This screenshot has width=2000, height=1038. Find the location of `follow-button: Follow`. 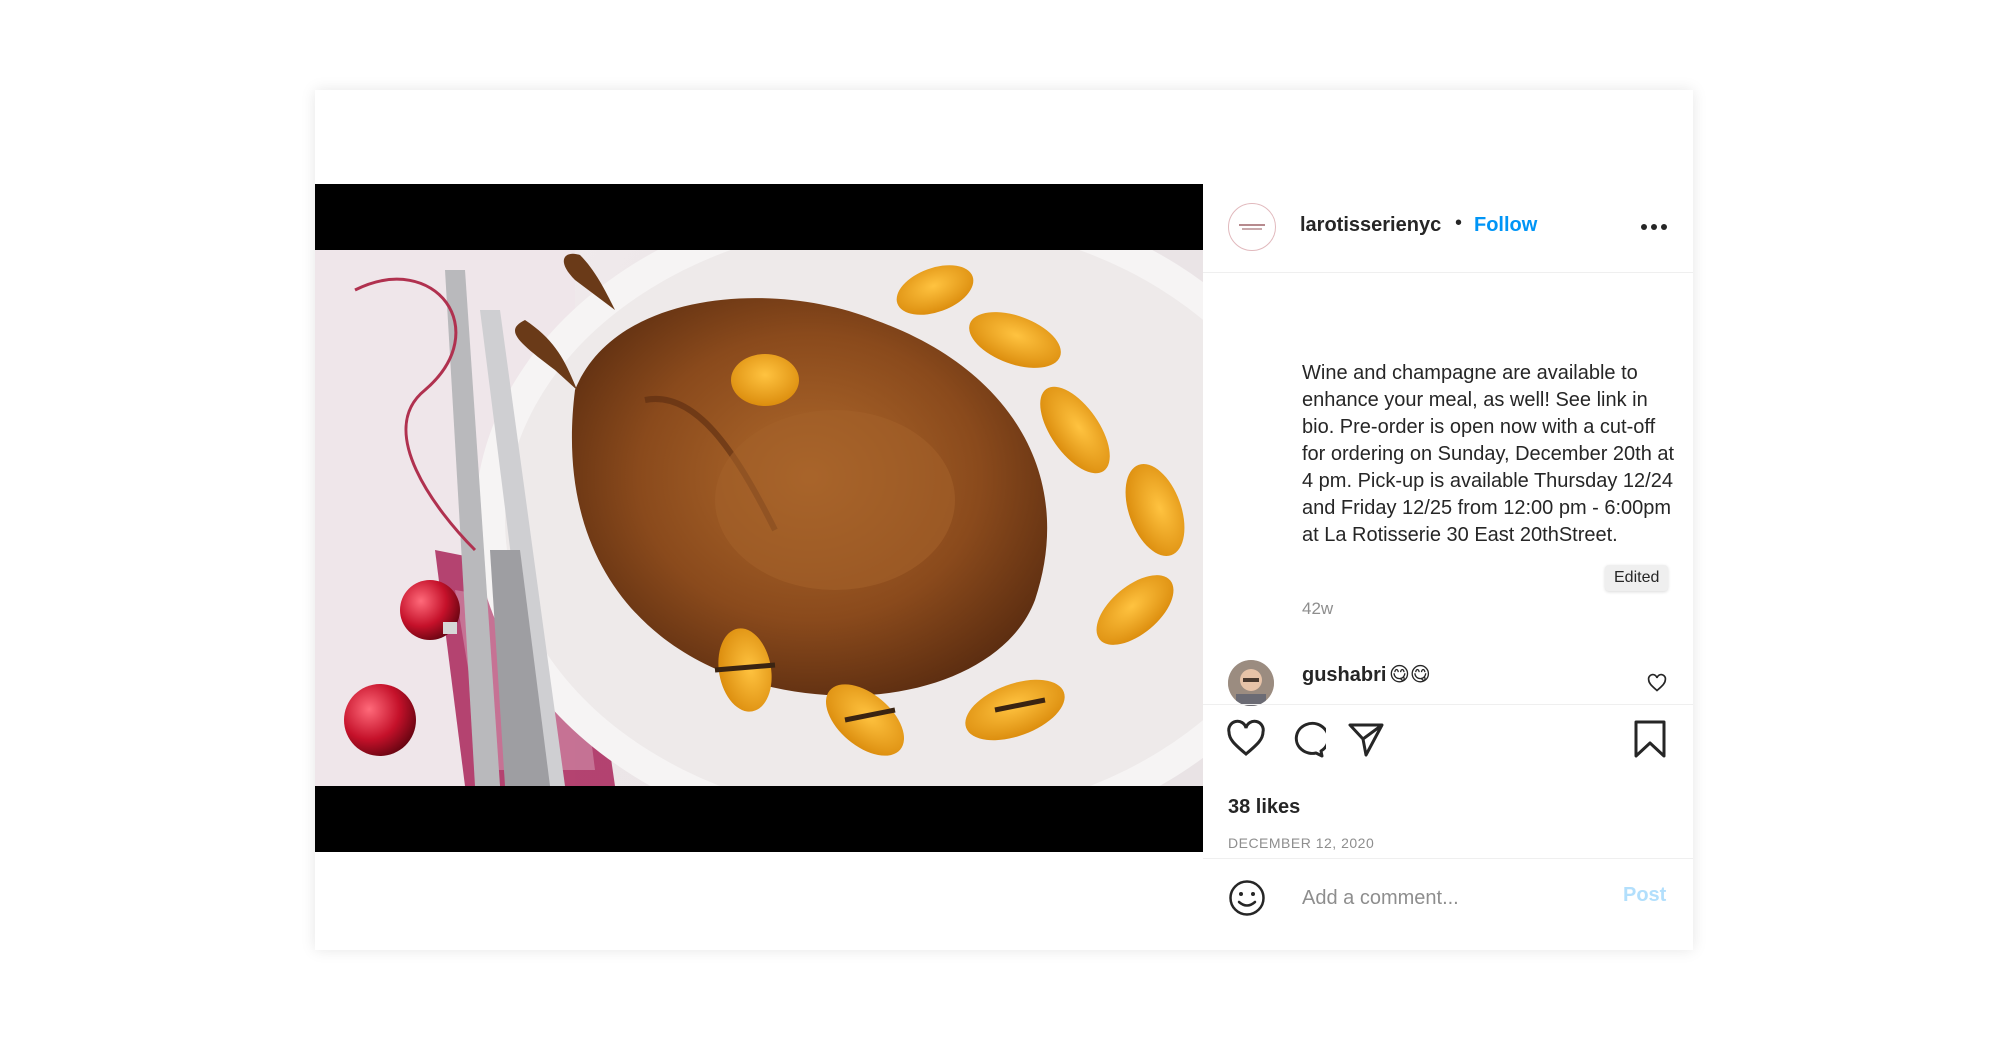

follow-button: Follow is located at coordinates (1505, 225).